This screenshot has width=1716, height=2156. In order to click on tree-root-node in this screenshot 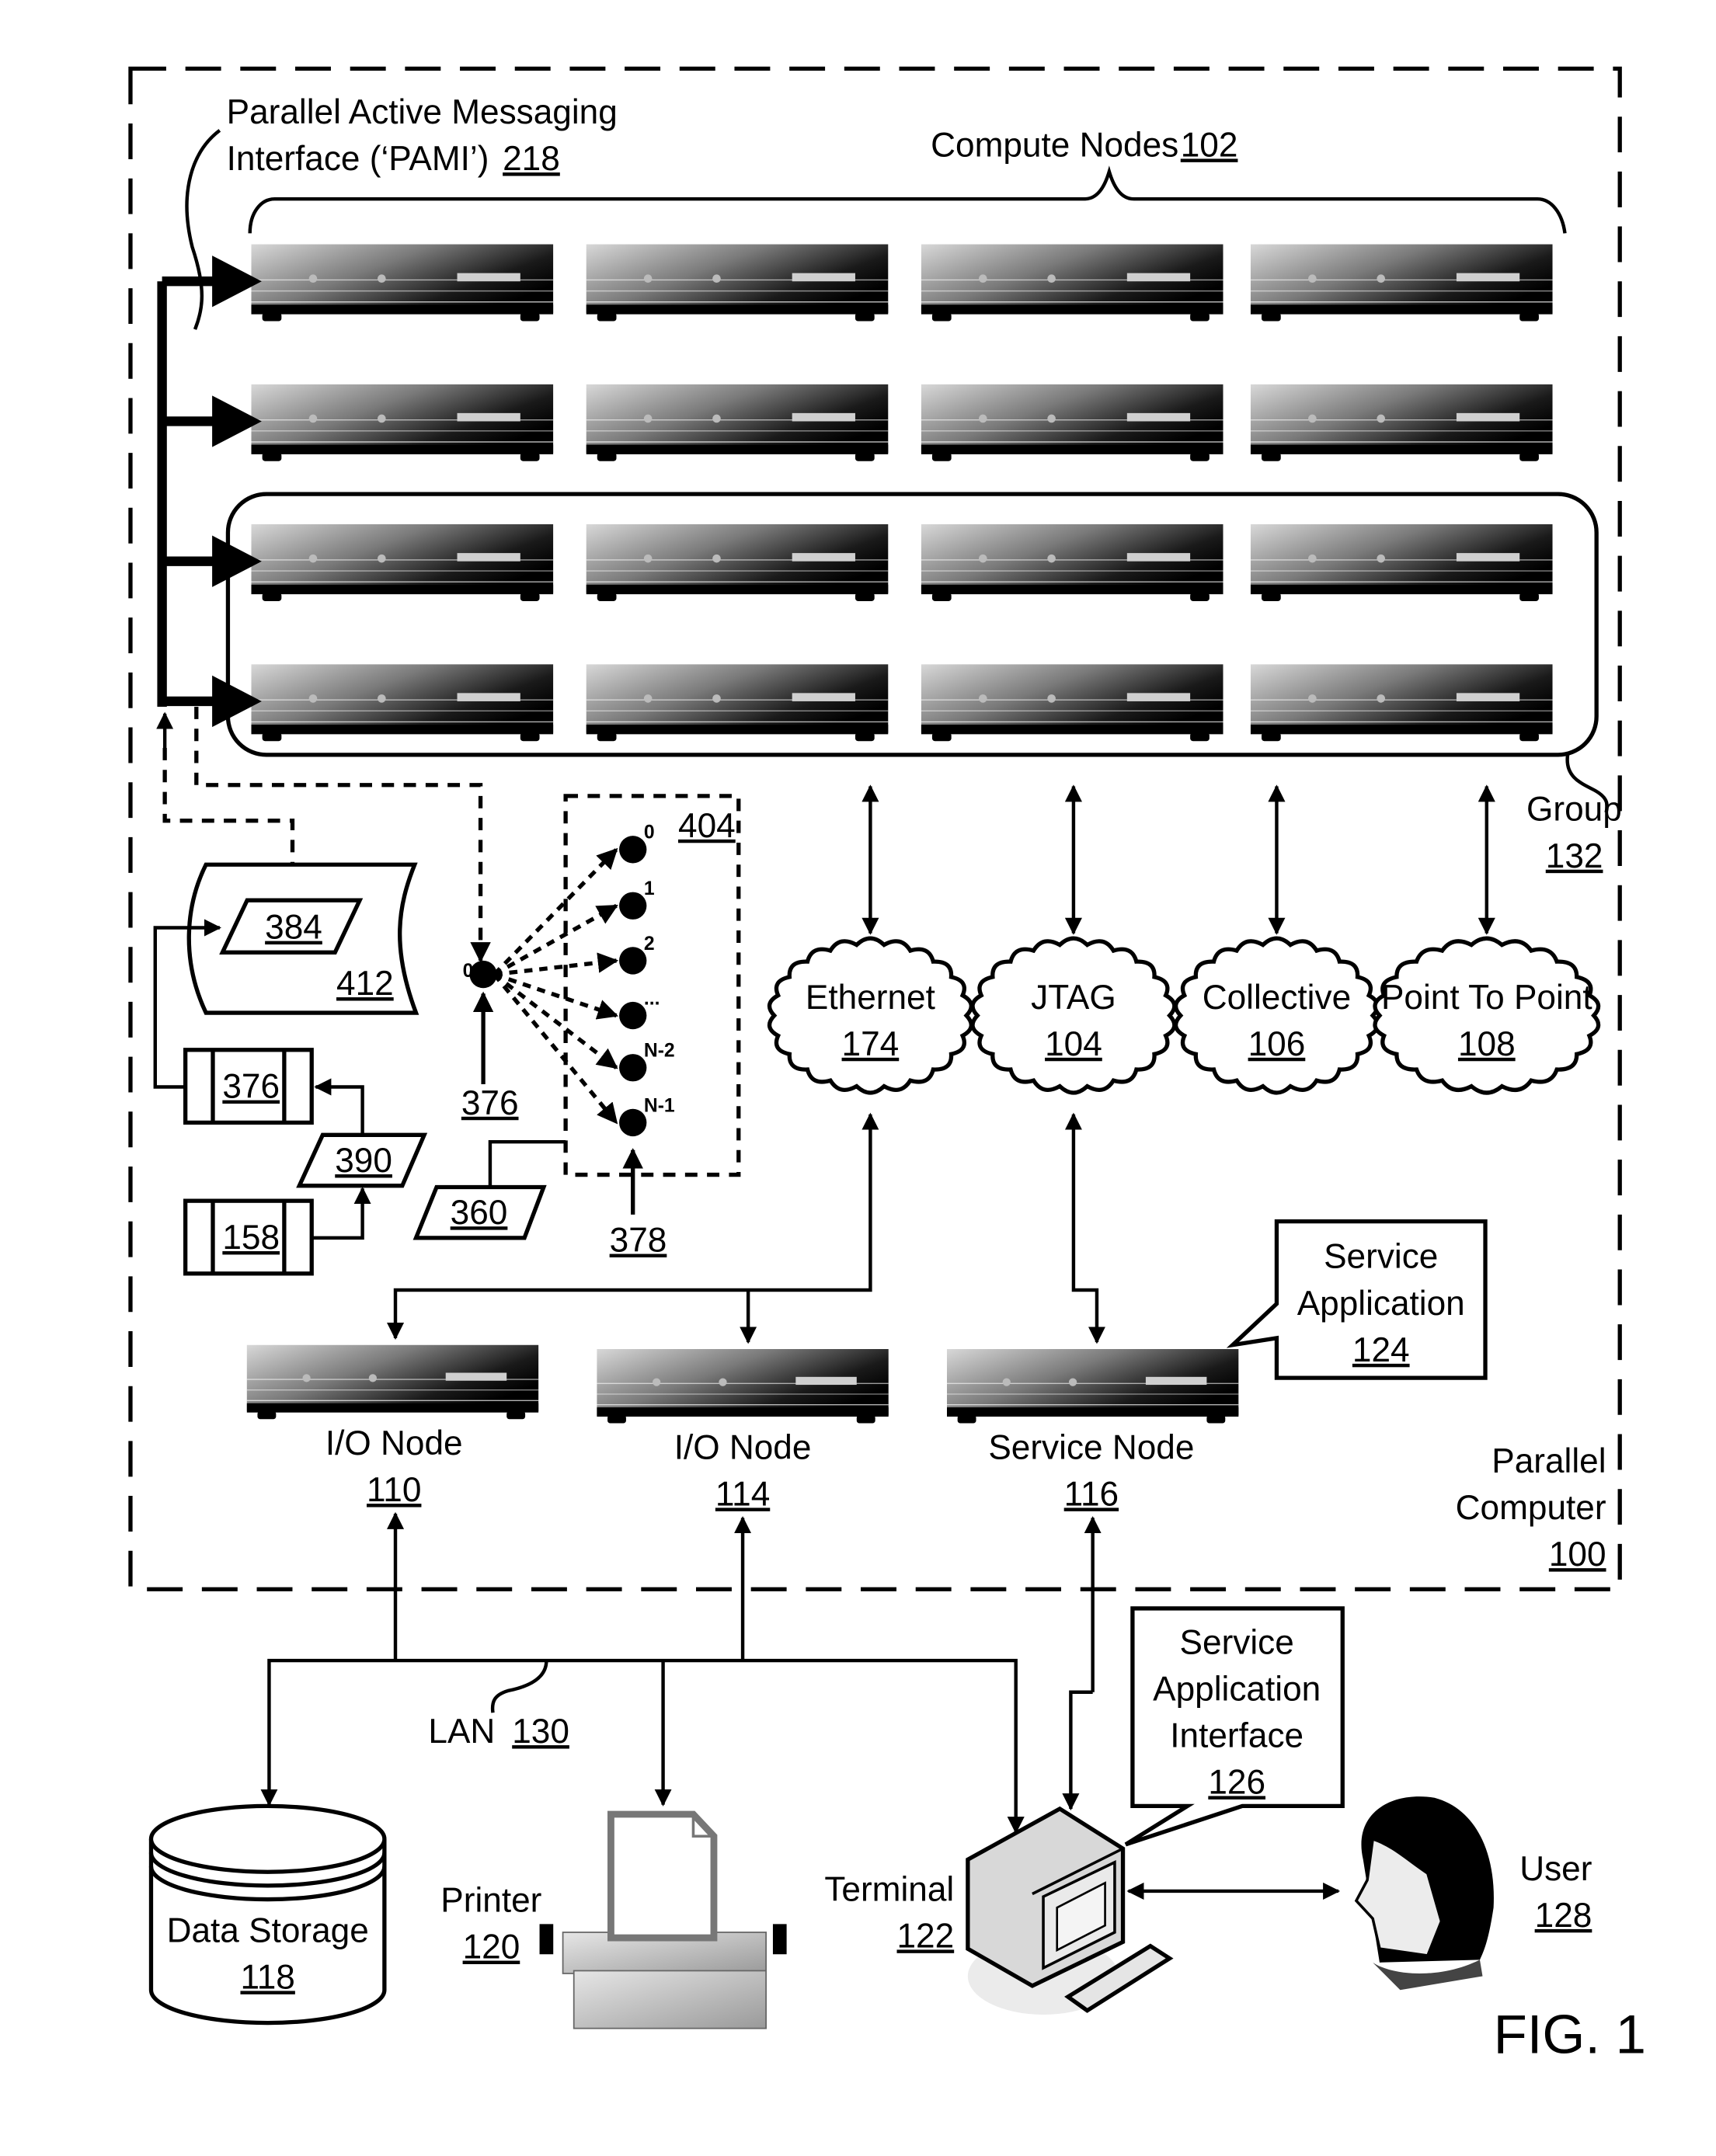, I will do `click(483, 974)`.